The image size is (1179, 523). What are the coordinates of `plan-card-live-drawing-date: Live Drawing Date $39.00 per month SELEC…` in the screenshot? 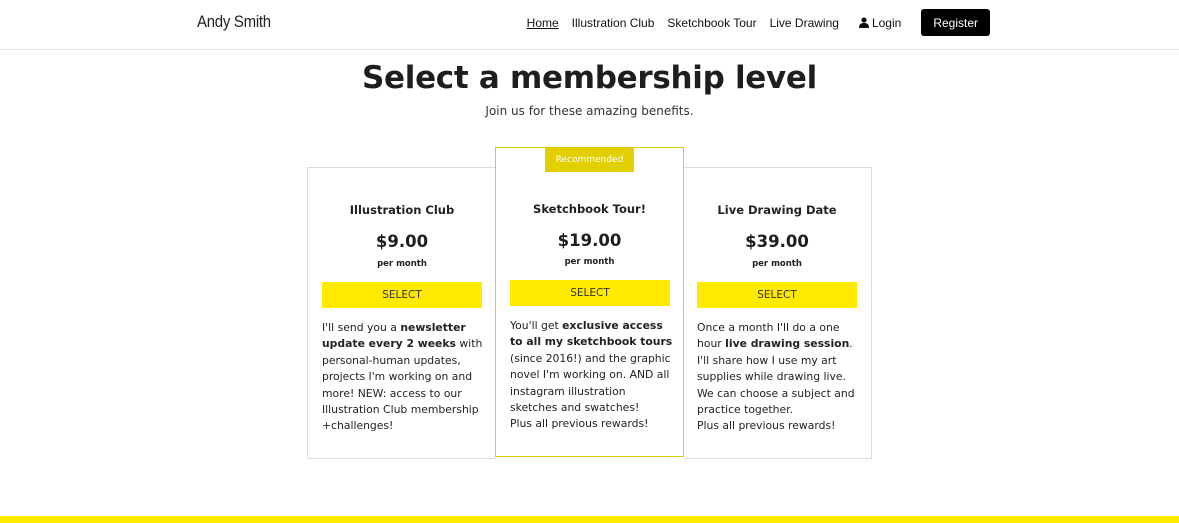 It's located at (777, 313).